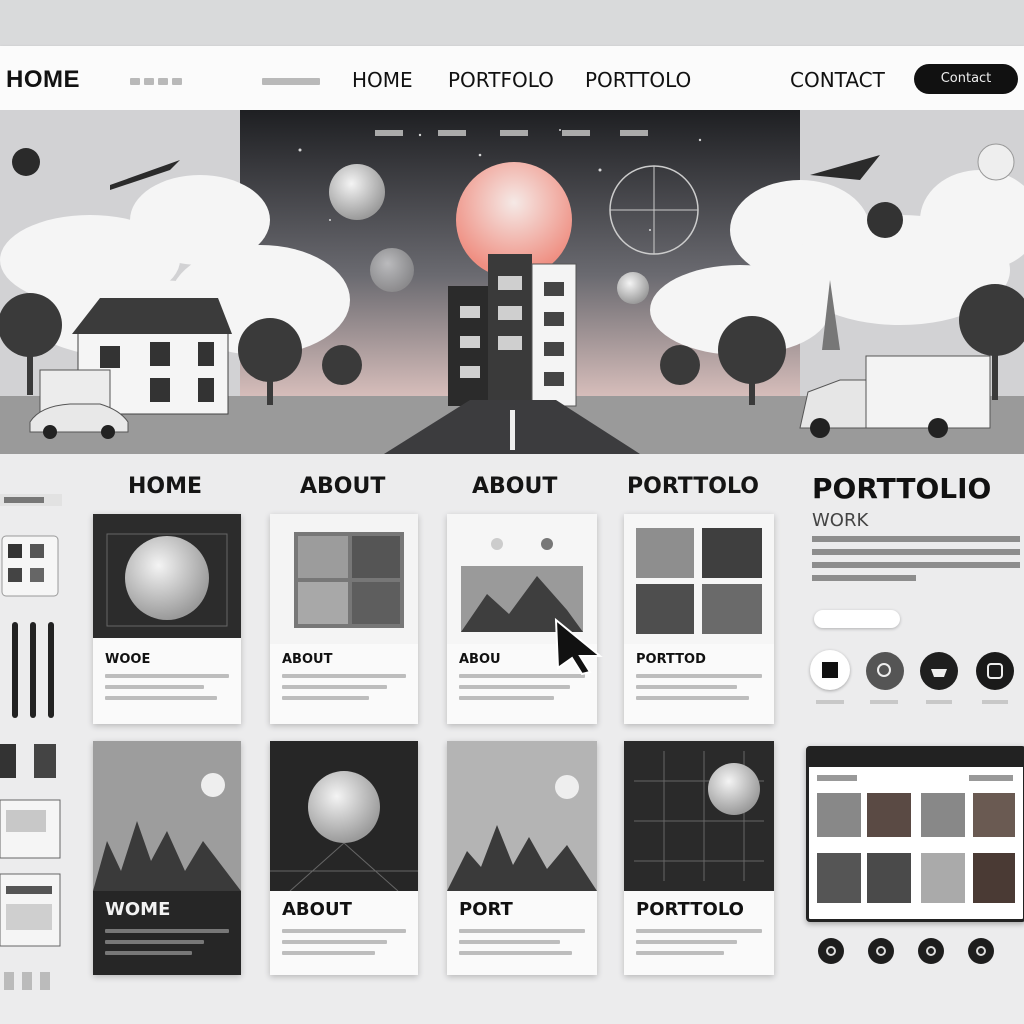  Describe the element at coordinates (902, 488) in the screenshot. I see `portfolio-heading: PORTTOLIO` at that location.